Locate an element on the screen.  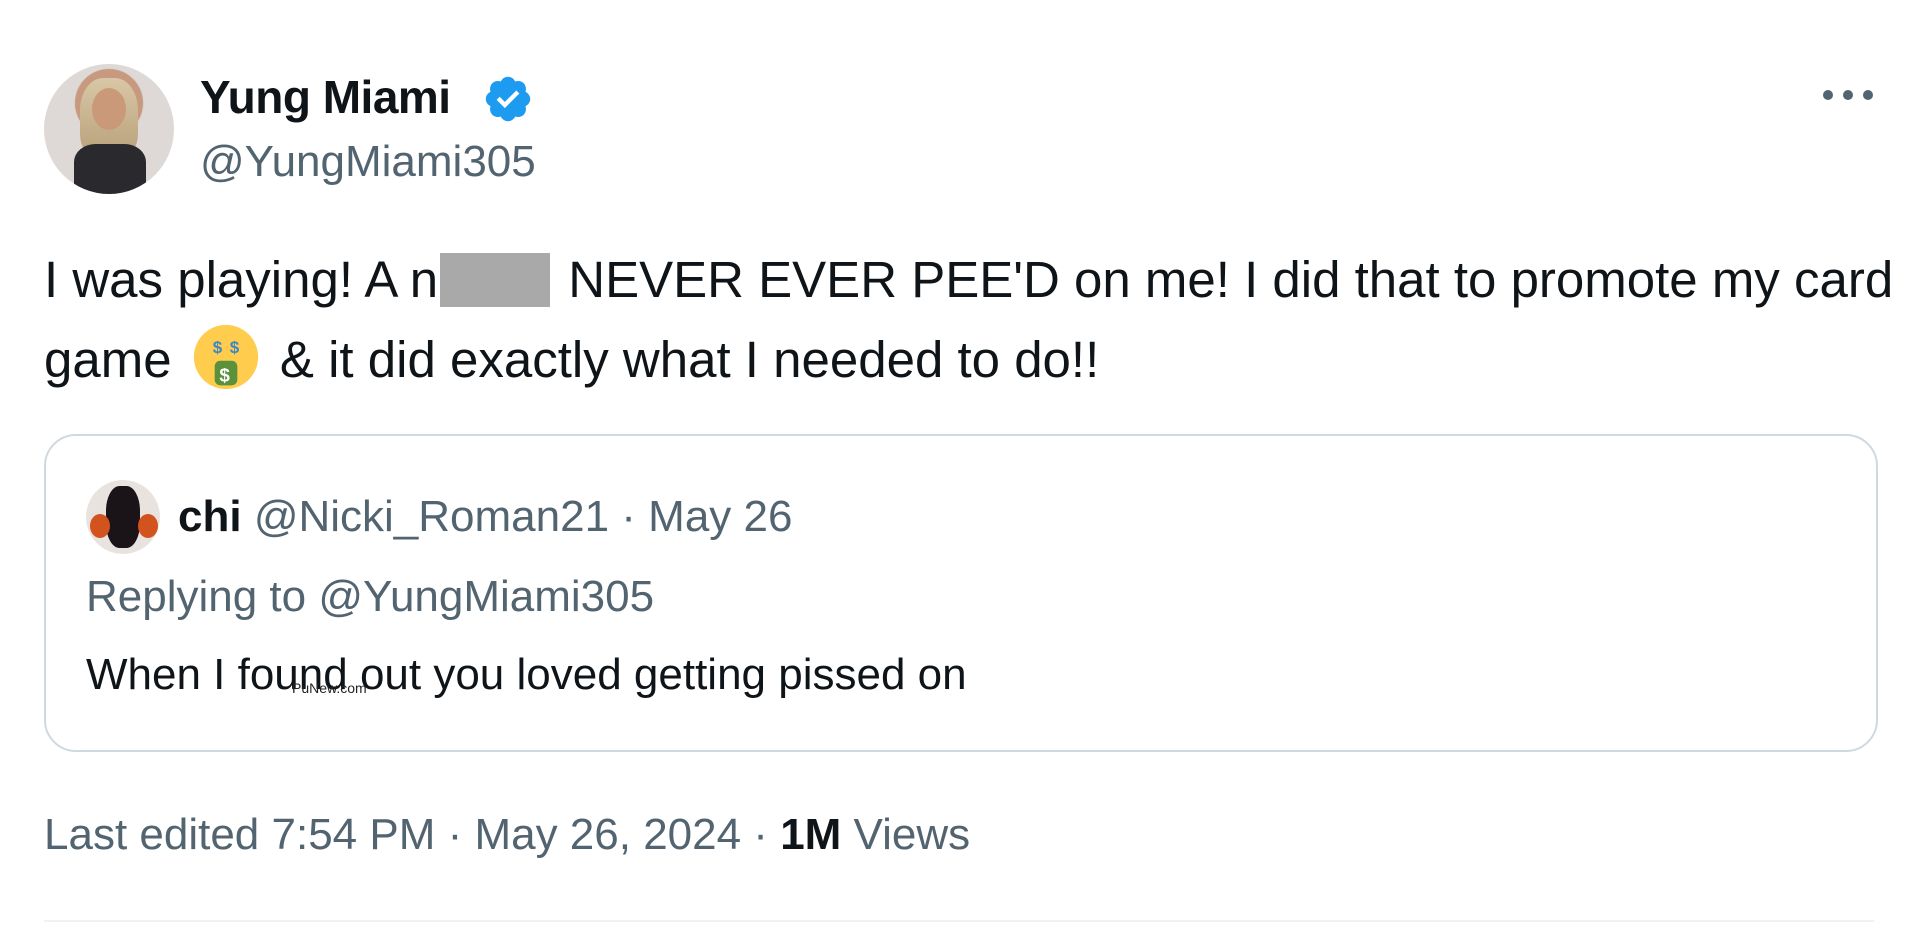
quoted-tweet-header: chi @Nicki_Roman21 · May 26 is located at coordinates (485, 517).